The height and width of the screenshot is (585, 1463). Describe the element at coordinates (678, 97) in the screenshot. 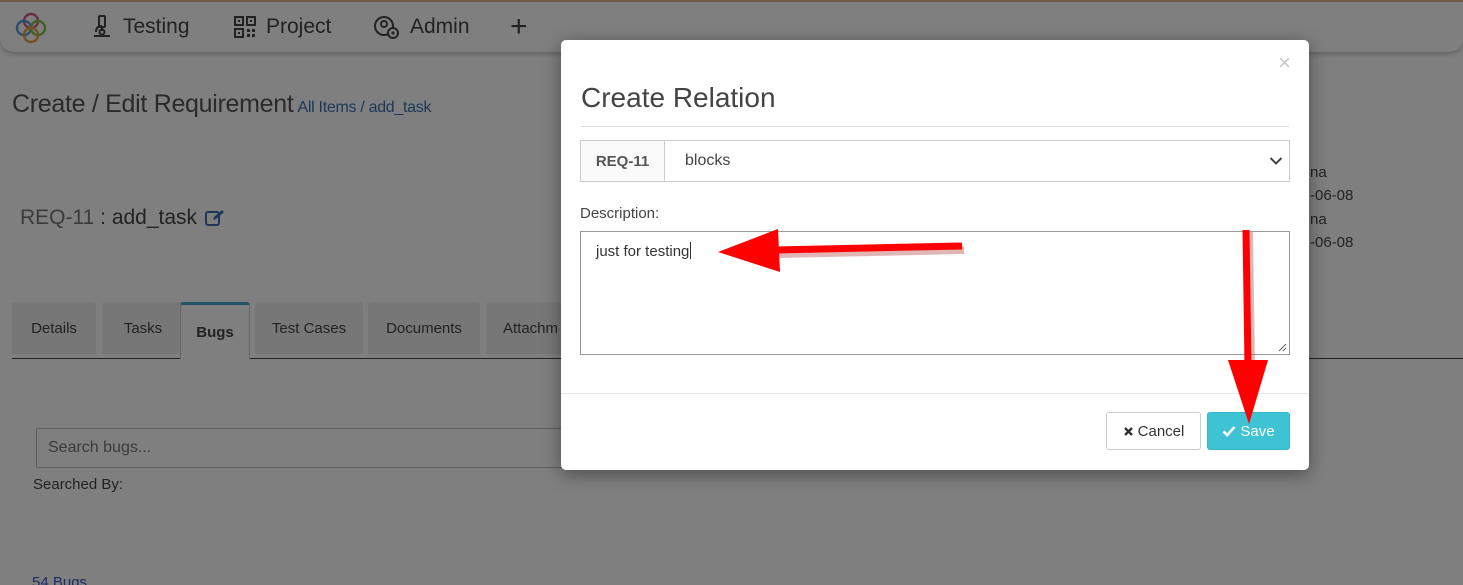

I see `modal-title: Create Relation` at that location.